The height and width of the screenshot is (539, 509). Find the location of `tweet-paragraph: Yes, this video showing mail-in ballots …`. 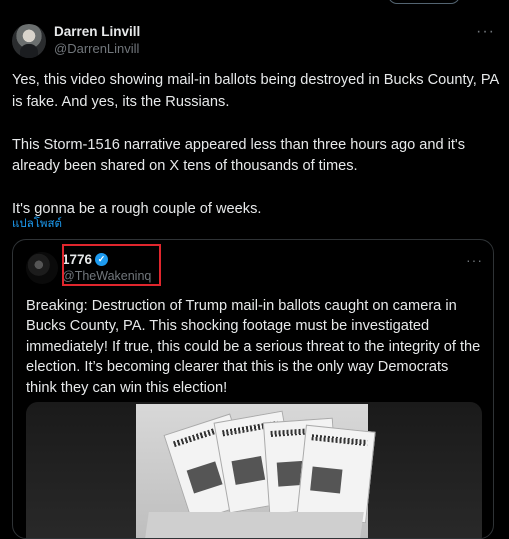

tweet-paragraph: Yes, this video showing mail-in ballots … is located at coordinates (255, 91).